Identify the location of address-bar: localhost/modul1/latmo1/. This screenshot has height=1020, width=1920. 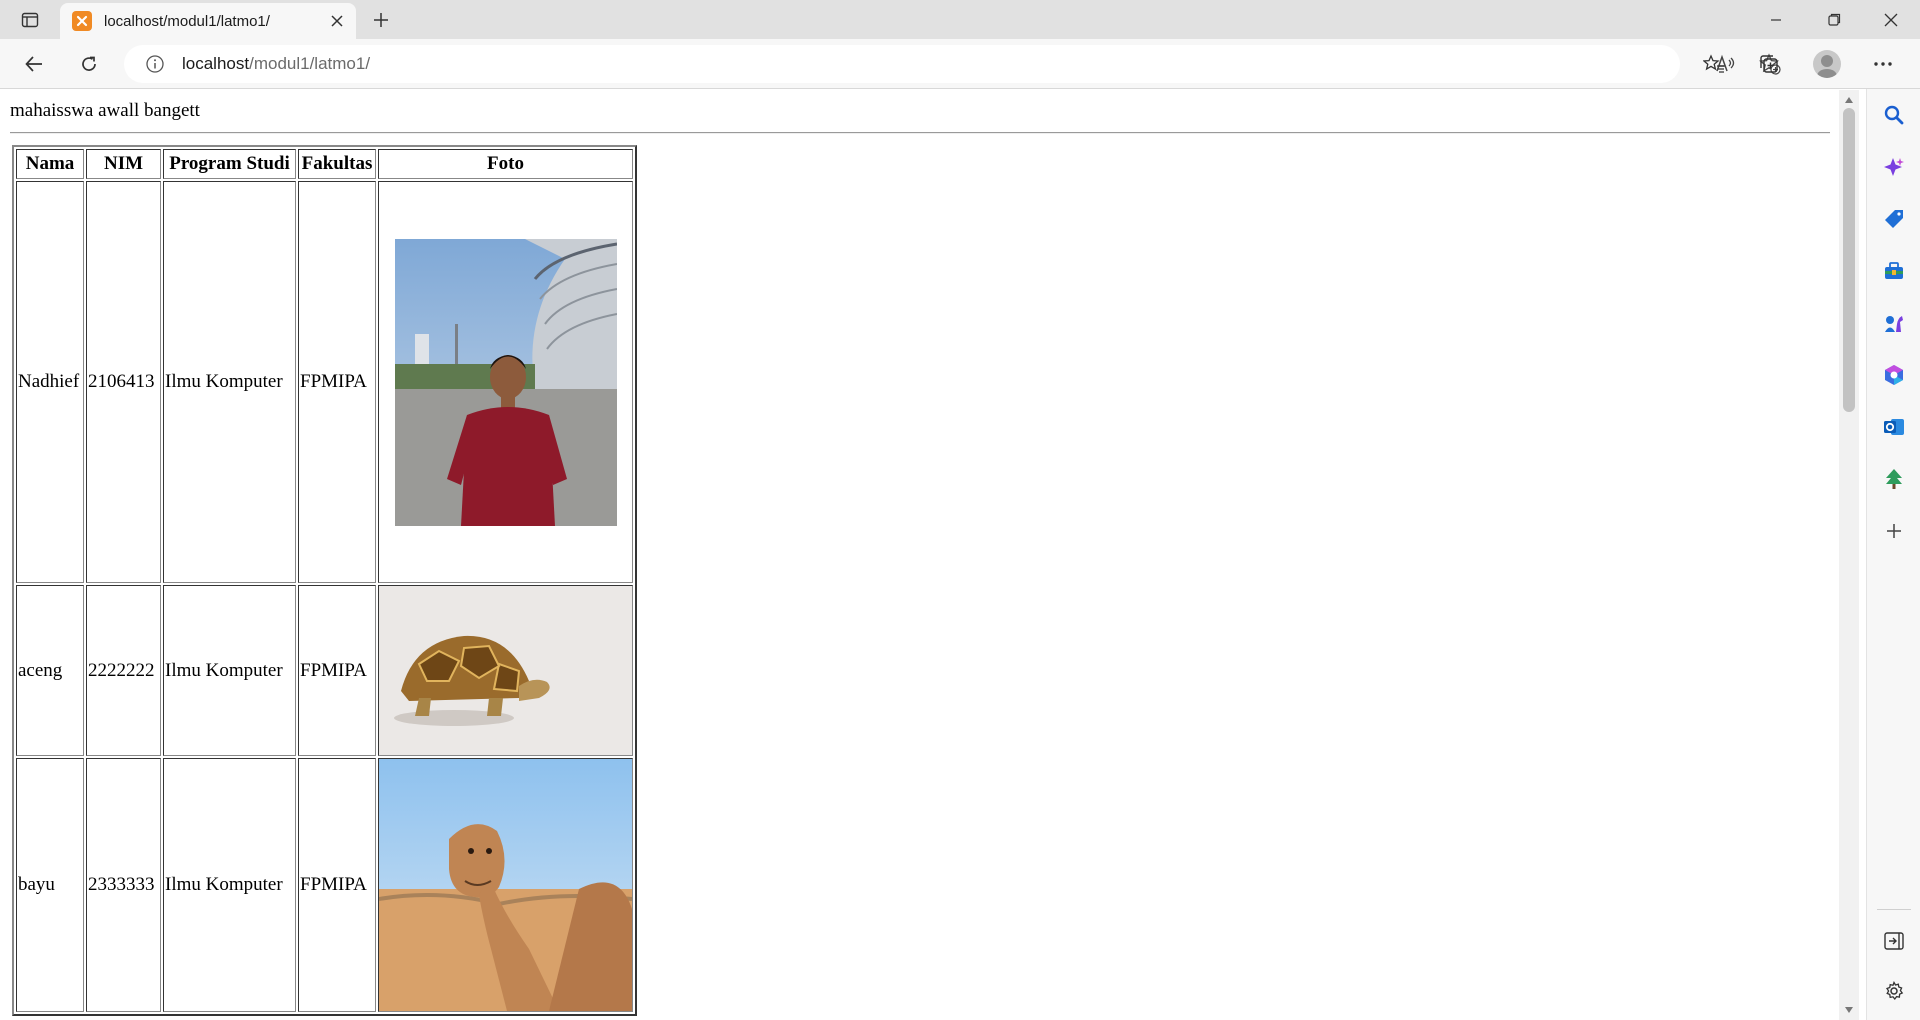
(952, 64).